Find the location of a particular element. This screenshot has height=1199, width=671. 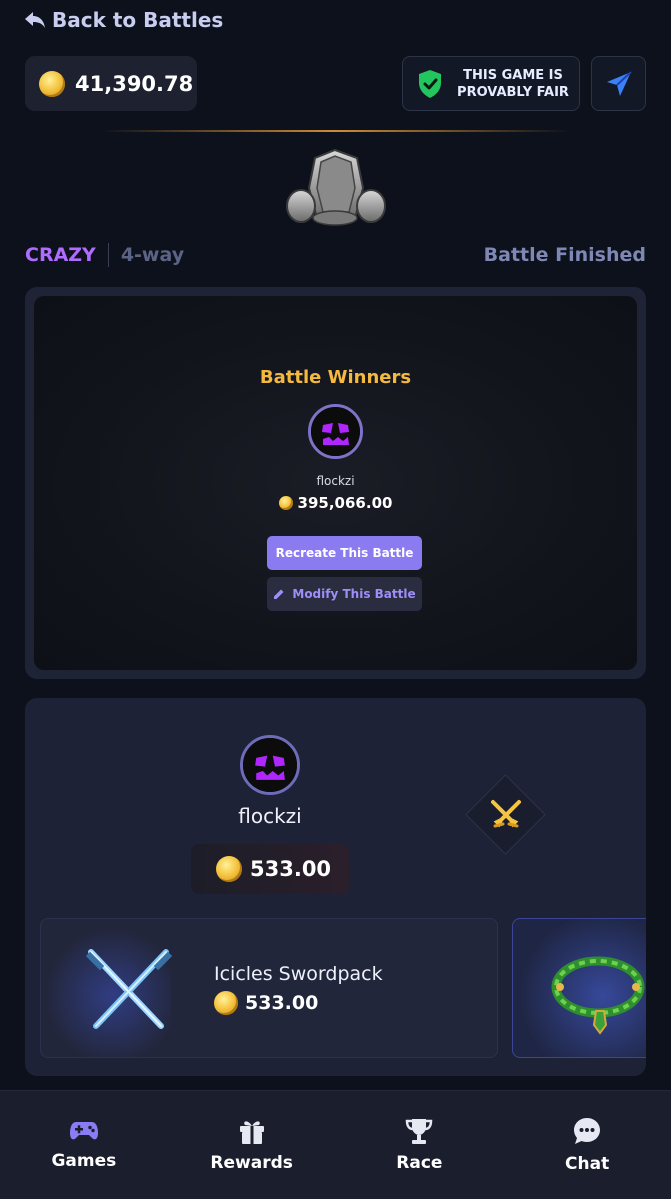

gift-icon is located at coordinates (251, 1132).